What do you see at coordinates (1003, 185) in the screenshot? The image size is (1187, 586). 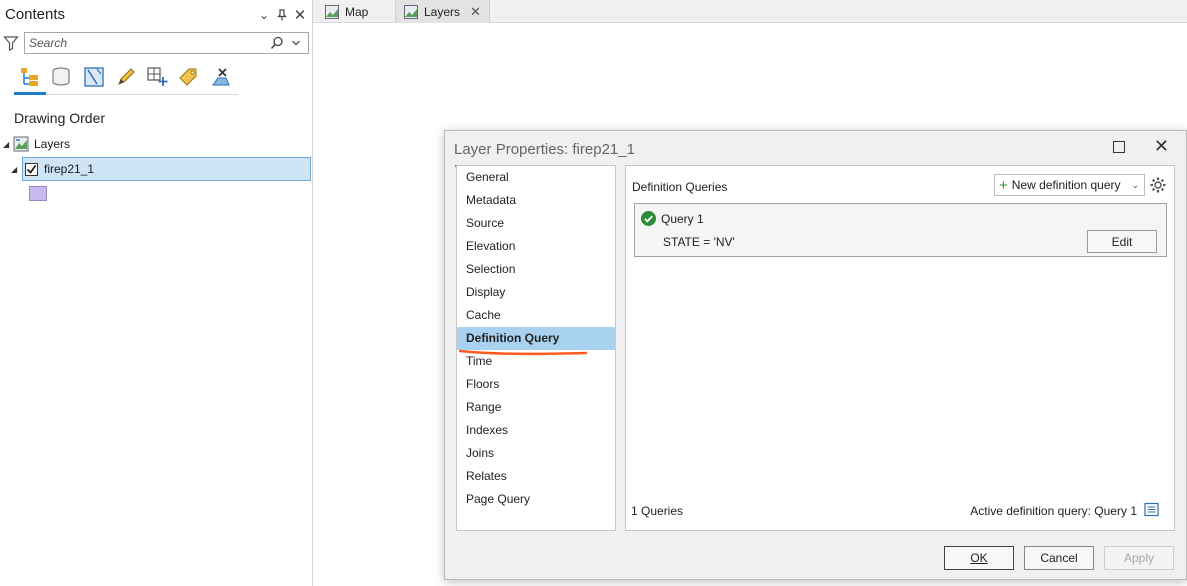 I see `plus-icon: +` at bounding box center [1003, 185].